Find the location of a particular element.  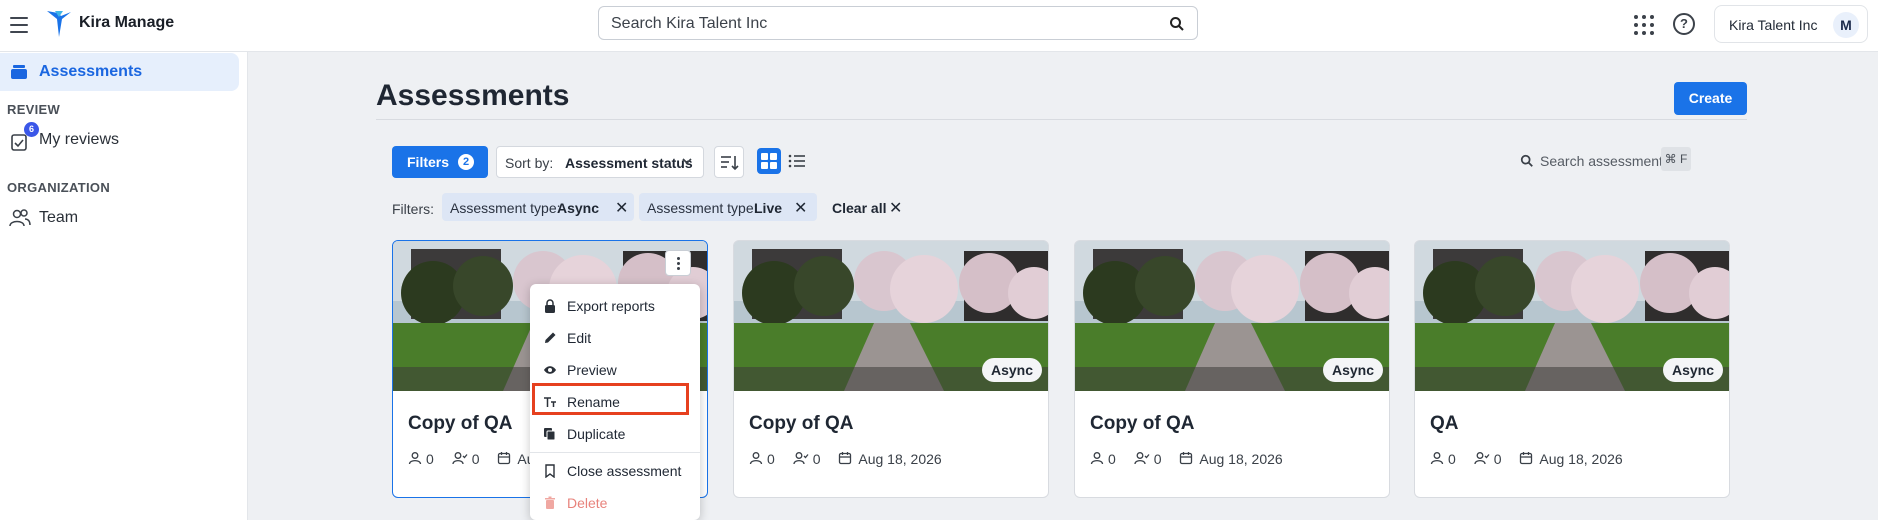

grid-view-icon is located at coordinates (769, 161).